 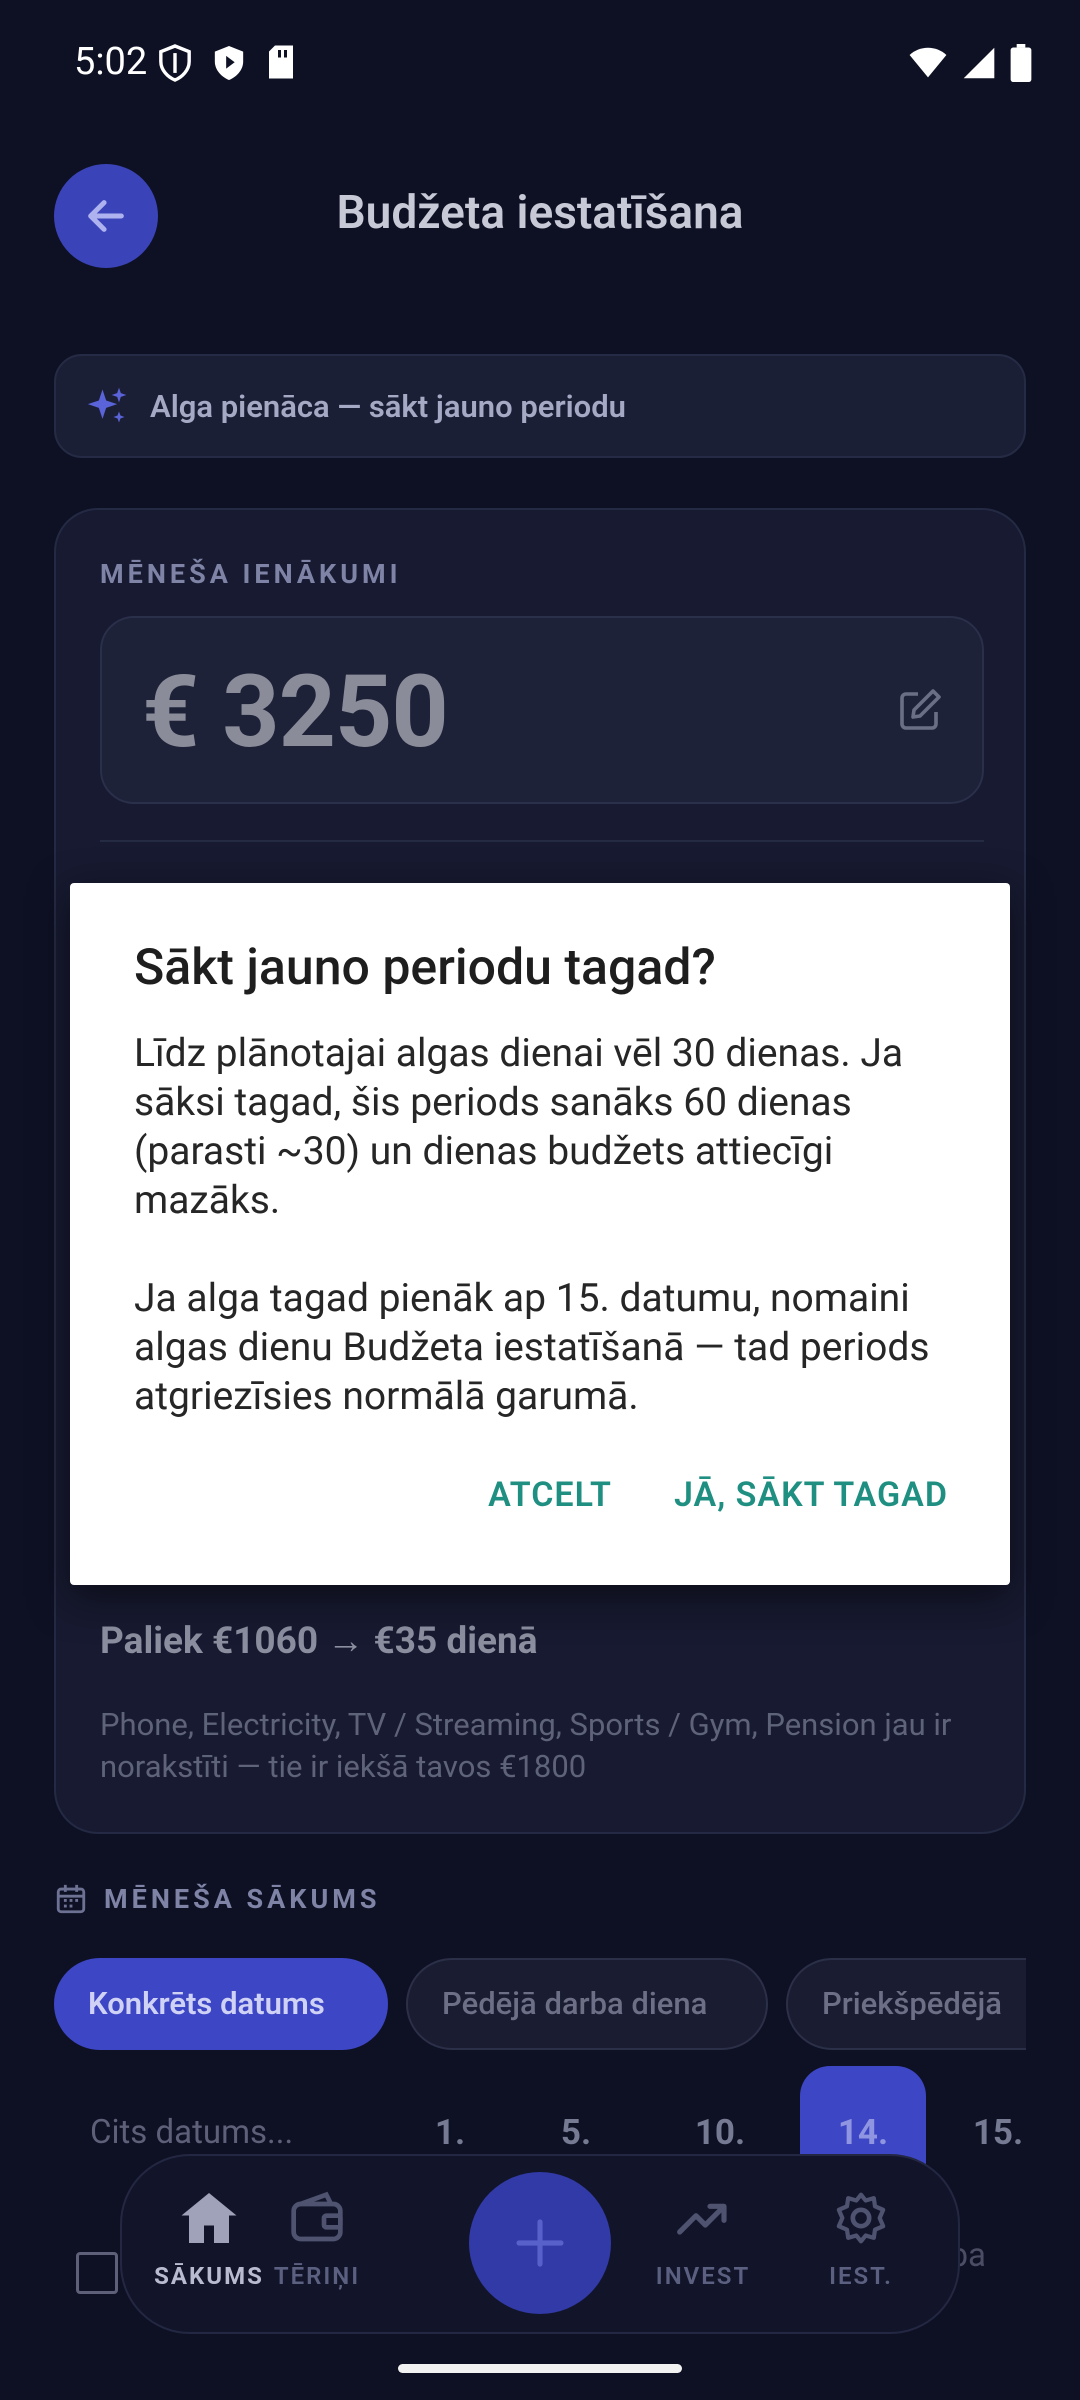 I want to click on dialog-title: Sākt jauno periodu tagad?, so click(x=425, y=968).